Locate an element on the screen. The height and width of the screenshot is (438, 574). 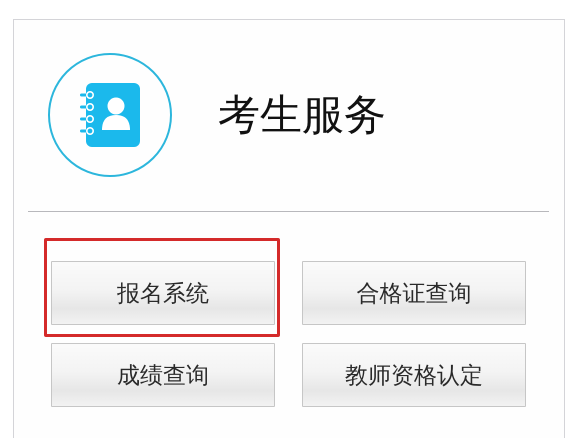
service-button: 成绩查询 is located at coordinates (163, 375).